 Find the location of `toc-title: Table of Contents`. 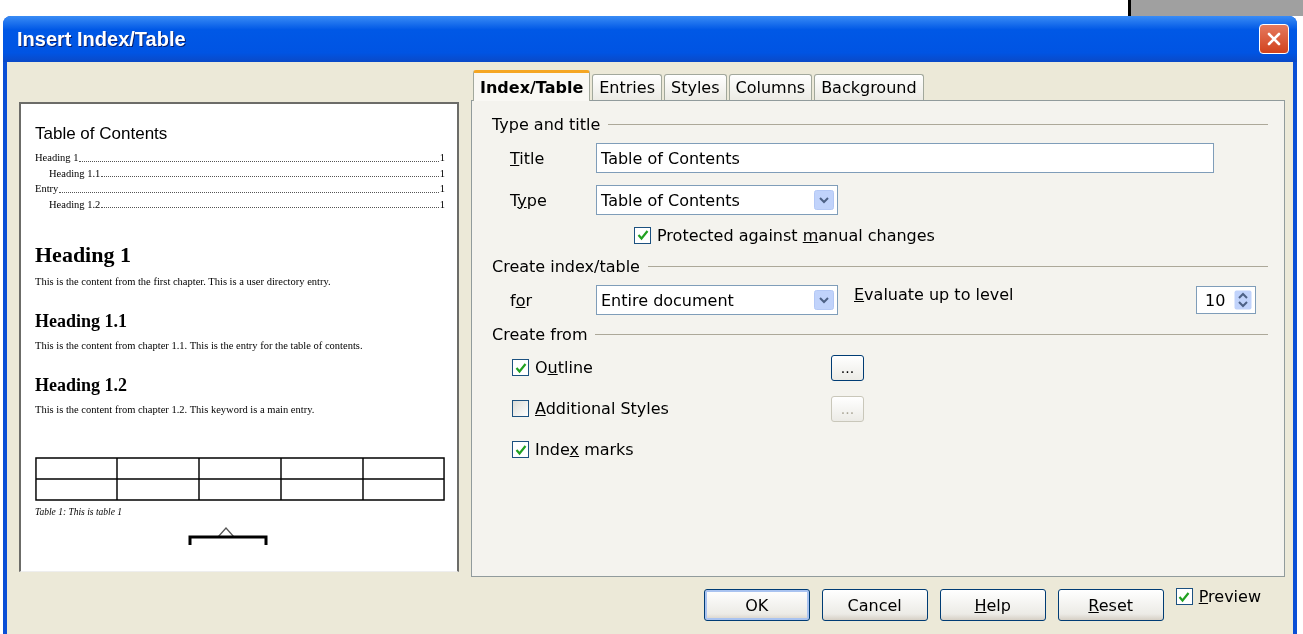

toc-title: Table of Contents is located at coordinates (102, 134).